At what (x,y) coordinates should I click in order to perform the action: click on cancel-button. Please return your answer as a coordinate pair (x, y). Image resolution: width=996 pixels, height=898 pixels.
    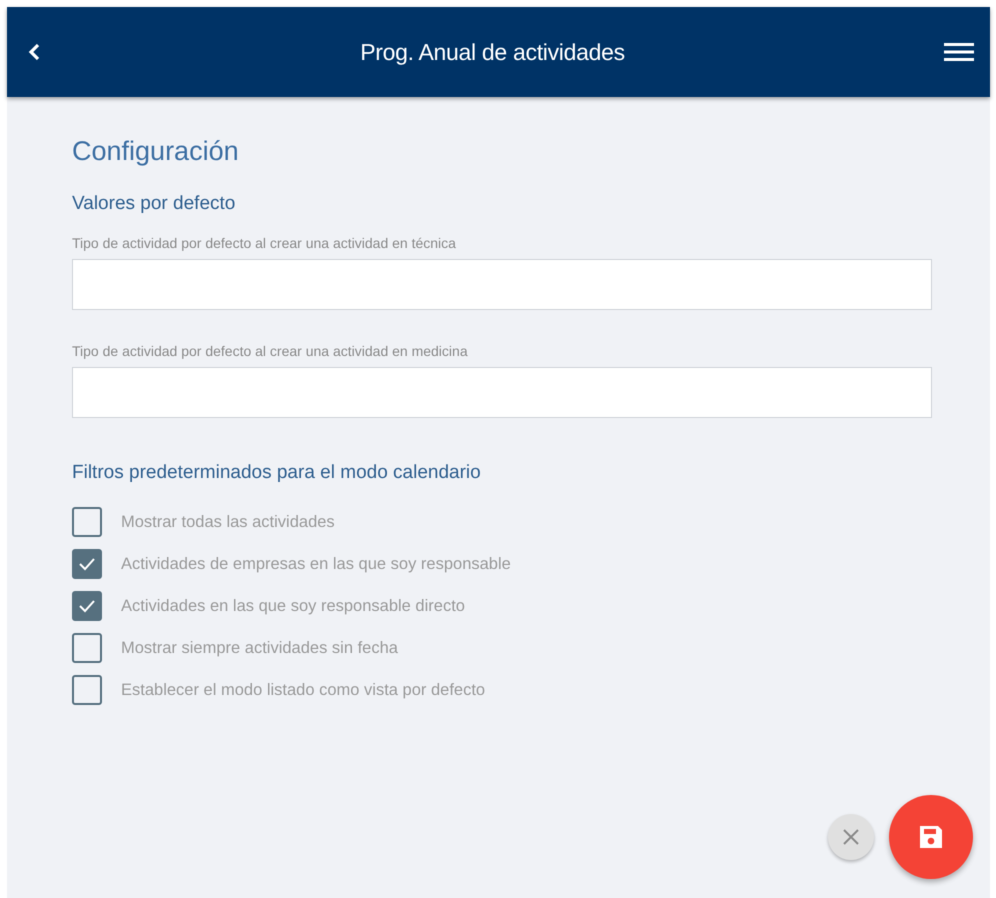
    Looking at the image, I should click on (851, 837).